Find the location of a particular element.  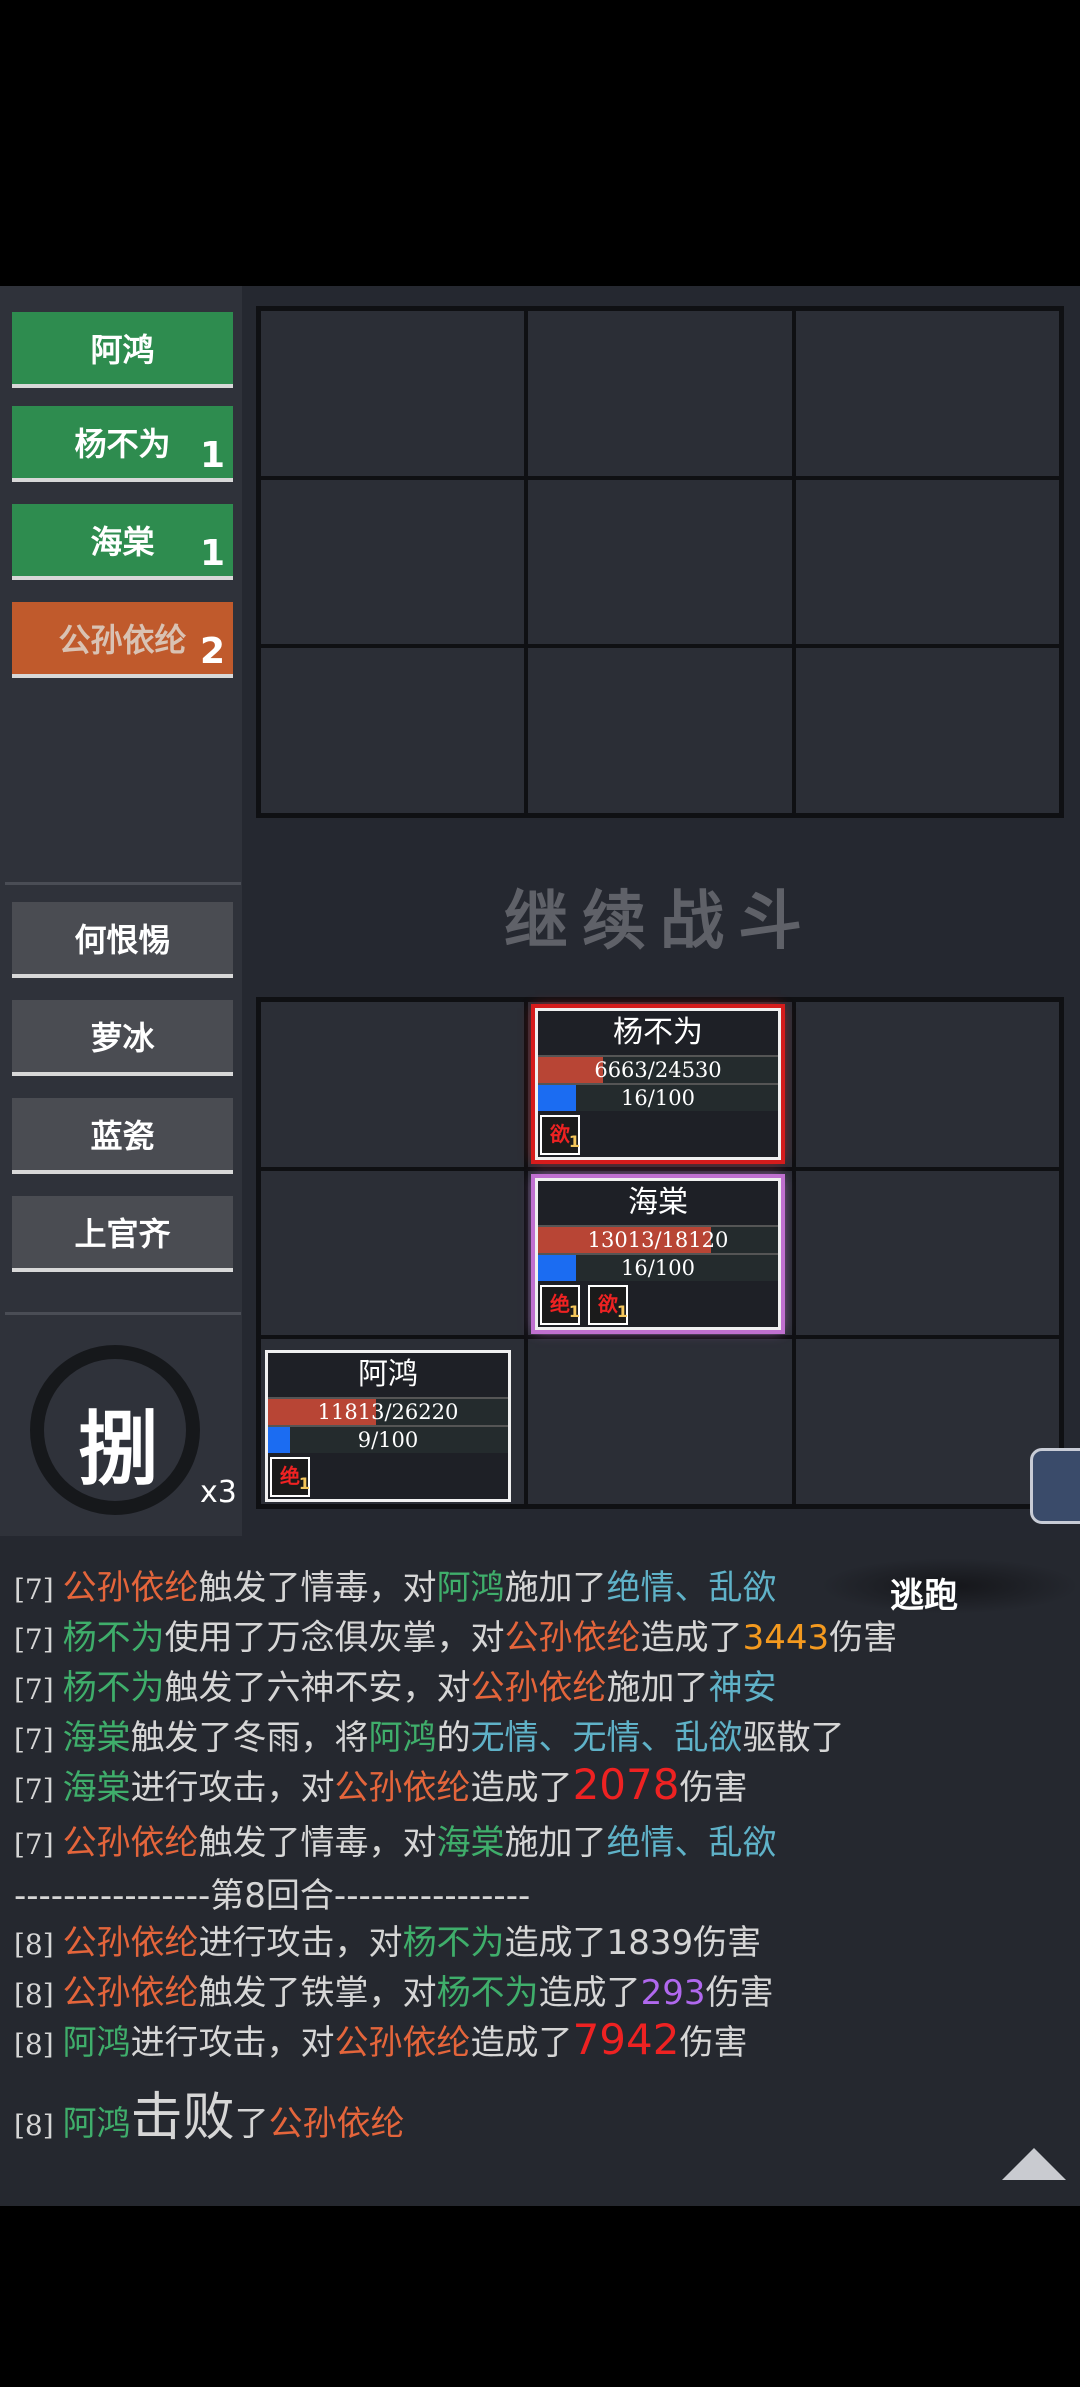

log-line: [8] 阿鸿击败了公孙依纶 is located at coordinates (209, 2112).